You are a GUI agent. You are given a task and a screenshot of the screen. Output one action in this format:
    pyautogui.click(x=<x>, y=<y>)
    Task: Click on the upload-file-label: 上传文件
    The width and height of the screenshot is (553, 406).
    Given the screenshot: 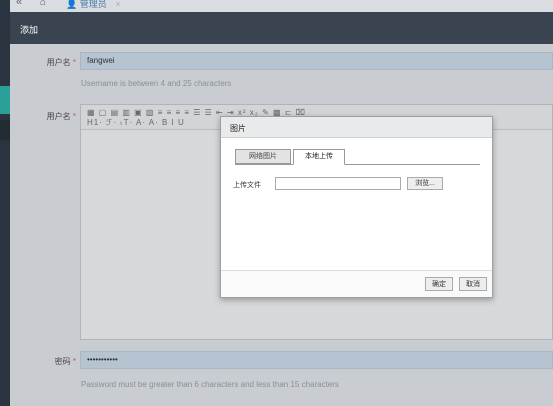 What is the action you would take?
    pyautogui.click(x=247, y=185)
    